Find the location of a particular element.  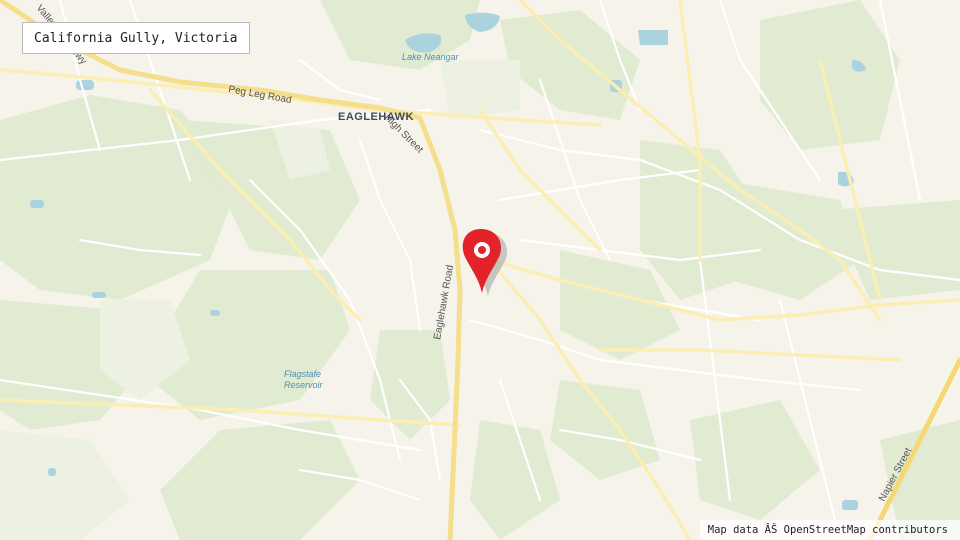

water-label-reservoir-line1: Flagstafe is located at coordinates (302, 374).